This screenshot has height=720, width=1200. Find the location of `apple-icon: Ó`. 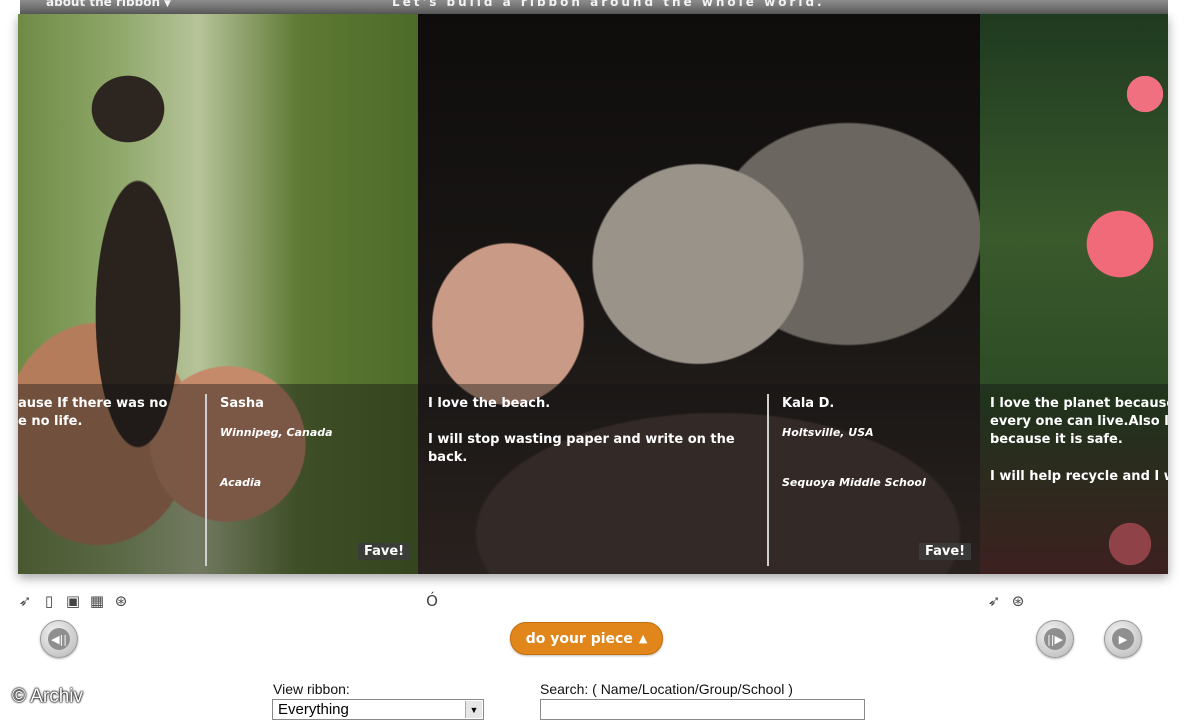

apple-icon: Ó is located at coordinates (432, 601).